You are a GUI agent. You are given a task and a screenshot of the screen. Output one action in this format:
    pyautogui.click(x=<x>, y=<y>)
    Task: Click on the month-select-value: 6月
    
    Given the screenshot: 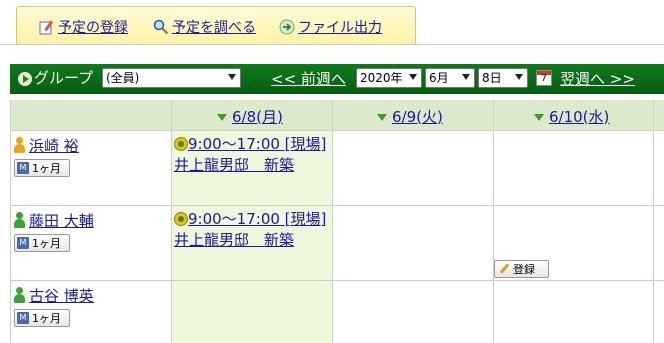 What is the action you would take?
    pyautogui.click(x=439, y=78)
    